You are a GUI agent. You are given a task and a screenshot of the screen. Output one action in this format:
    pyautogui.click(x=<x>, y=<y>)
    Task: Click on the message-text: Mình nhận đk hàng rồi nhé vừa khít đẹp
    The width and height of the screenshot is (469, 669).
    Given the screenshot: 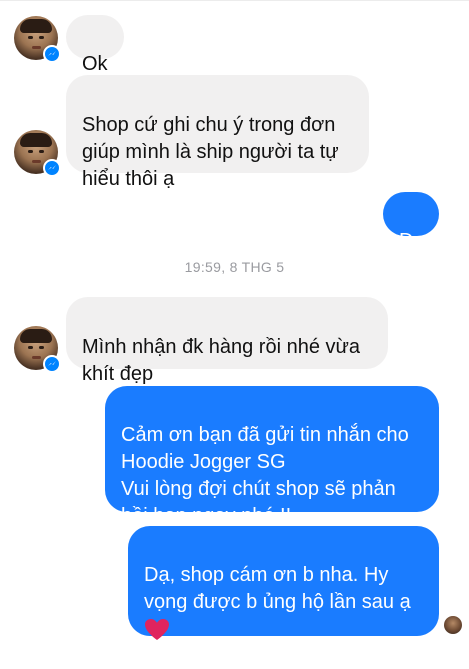 What is the action you would take?
    pyautogui.click(x=221, y=360)
    